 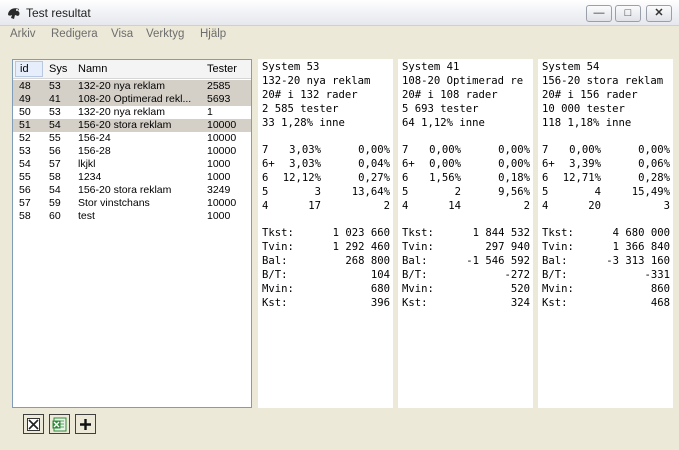 What do you see at coordinates (606, 178) in the screenshot?
I see `odds-row: 6 12,71% 0,28%` at bounding box center [606, 178].